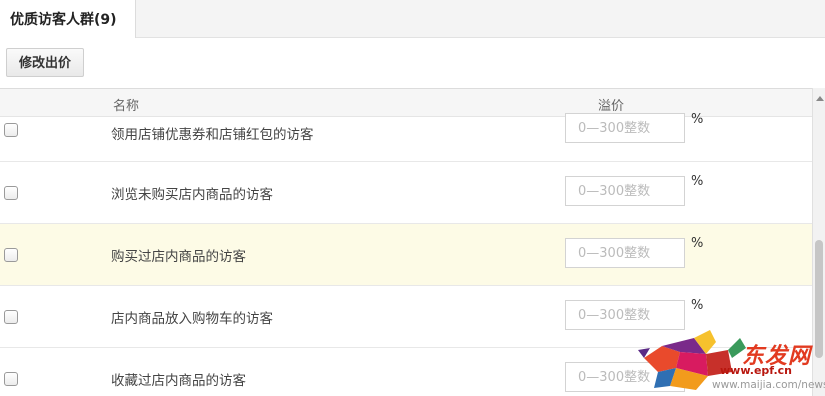 The width and height of the screenshot is (825, 396). What do you see at coordinates (178, 381) in the screenshot?
I see `row-name: 收藏过店内商品的访客` at bounding box center [178, 381].